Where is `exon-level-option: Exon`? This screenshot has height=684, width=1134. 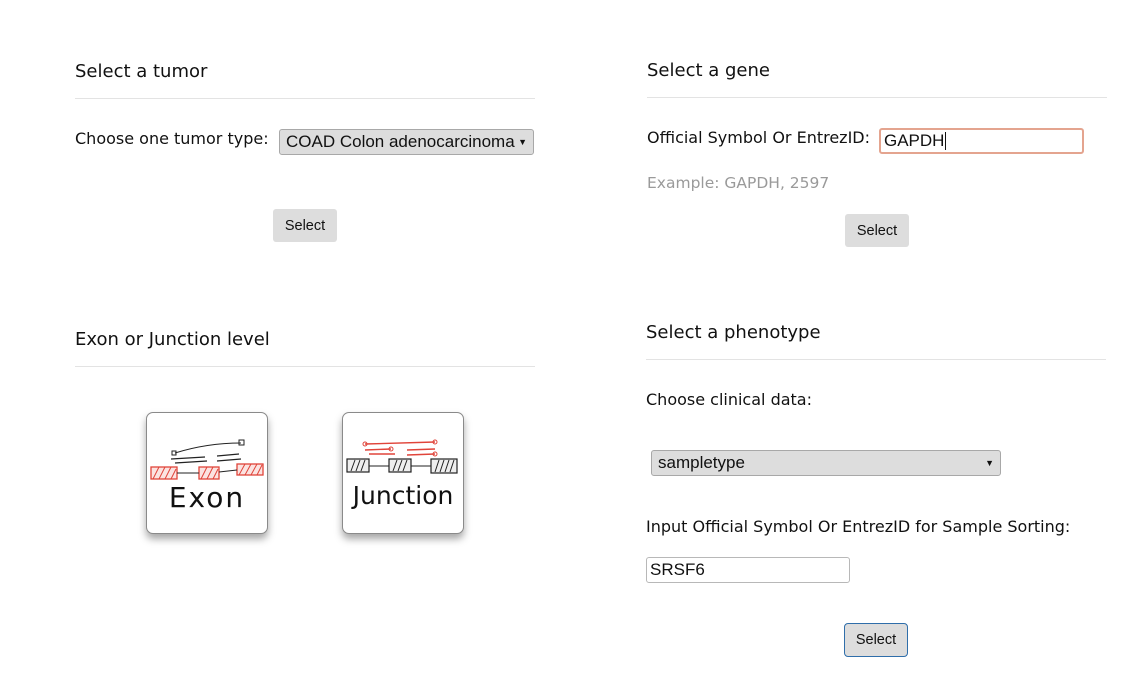
exon-level-option: Exon is located at coordinates (207, 473).